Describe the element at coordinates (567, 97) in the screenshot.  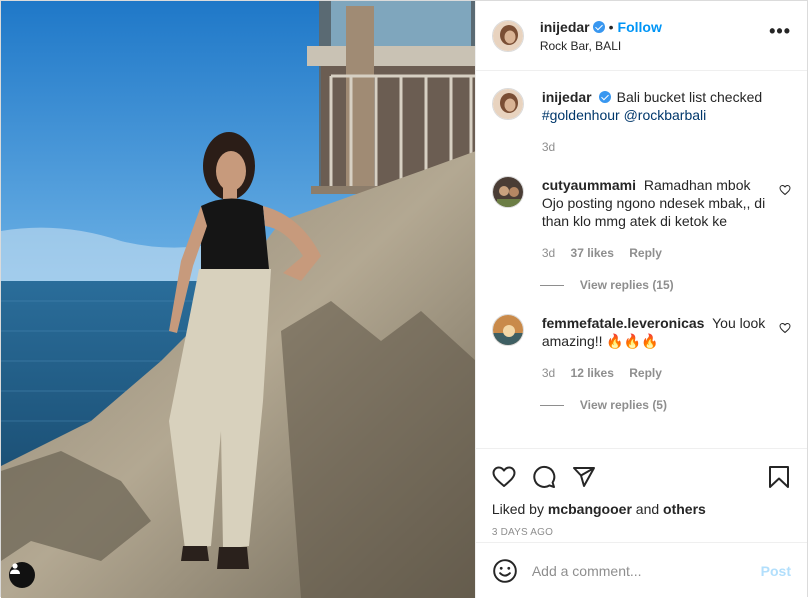
I see `caption-username: inijedar` at that location.